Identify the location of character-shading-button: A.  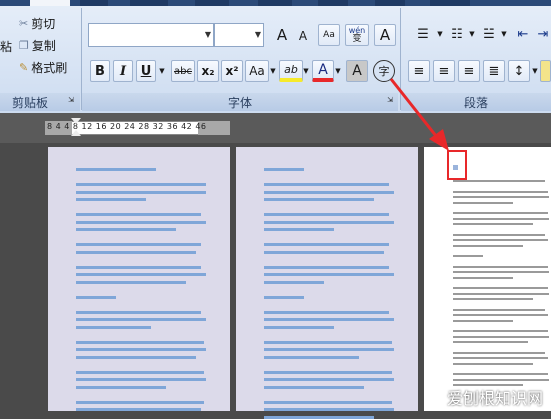
(357, 71).